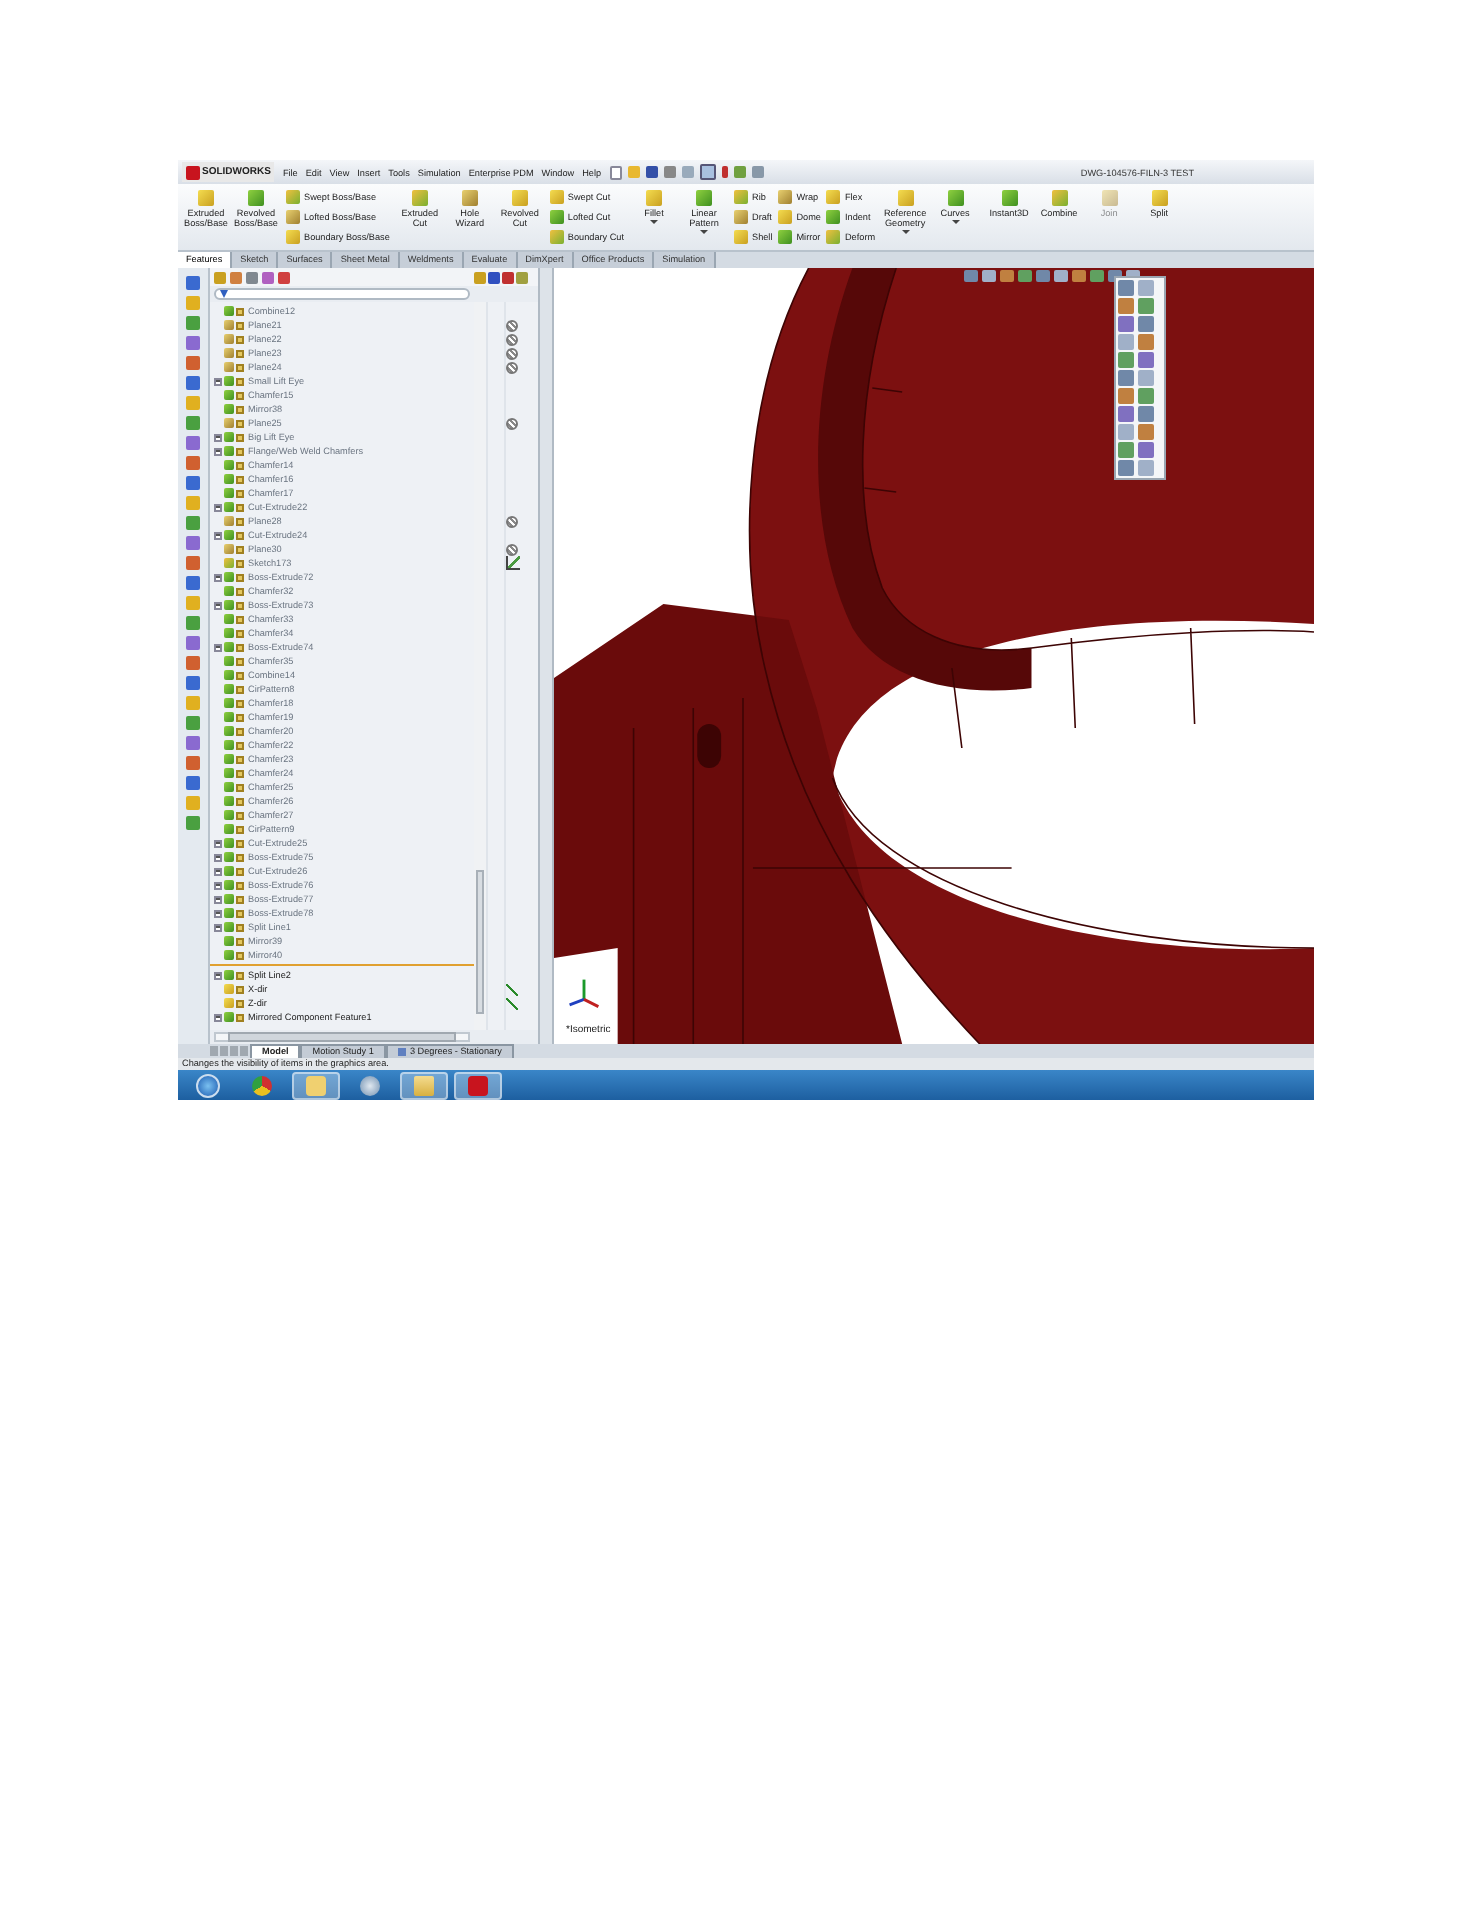  Describe the element at coordinates (342, 294) in the screenshot. I see `filter-field` at that location.